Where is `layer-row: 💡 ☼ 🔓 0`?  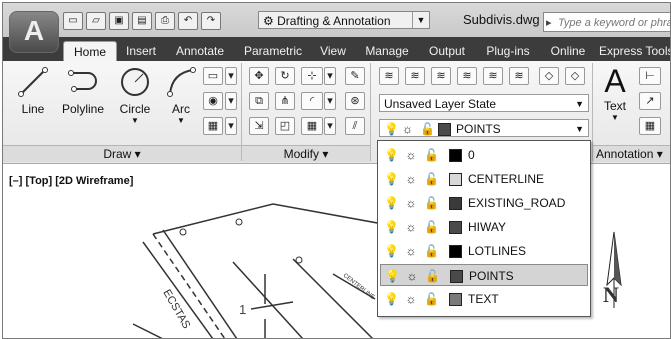
layer-row: 💡 ☼ 🔓 0 is located at coordinates (484, 155).